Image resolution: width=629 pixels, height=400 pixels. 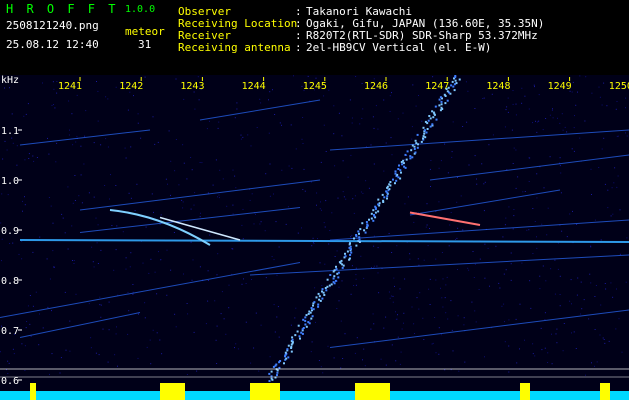 What do you see at coordinates (376, 86) in the screenshot?
I see `x-tick-label: 1246` at bounding box center [376, 86].